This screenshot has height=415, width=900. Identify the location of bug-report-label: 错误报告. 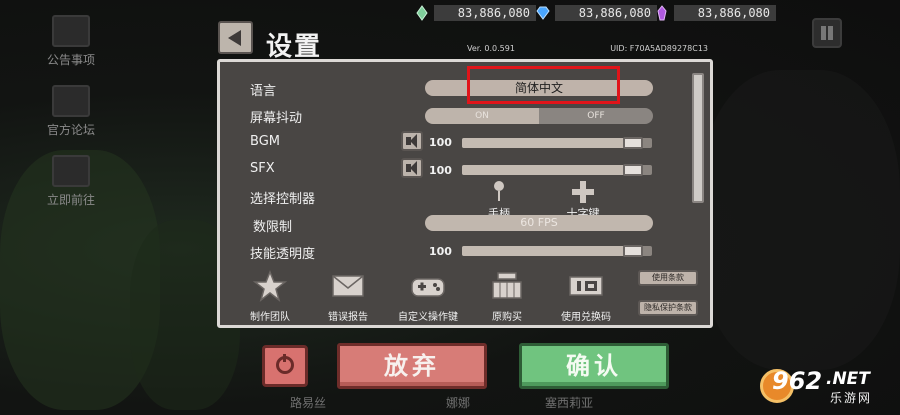
(348, 317).